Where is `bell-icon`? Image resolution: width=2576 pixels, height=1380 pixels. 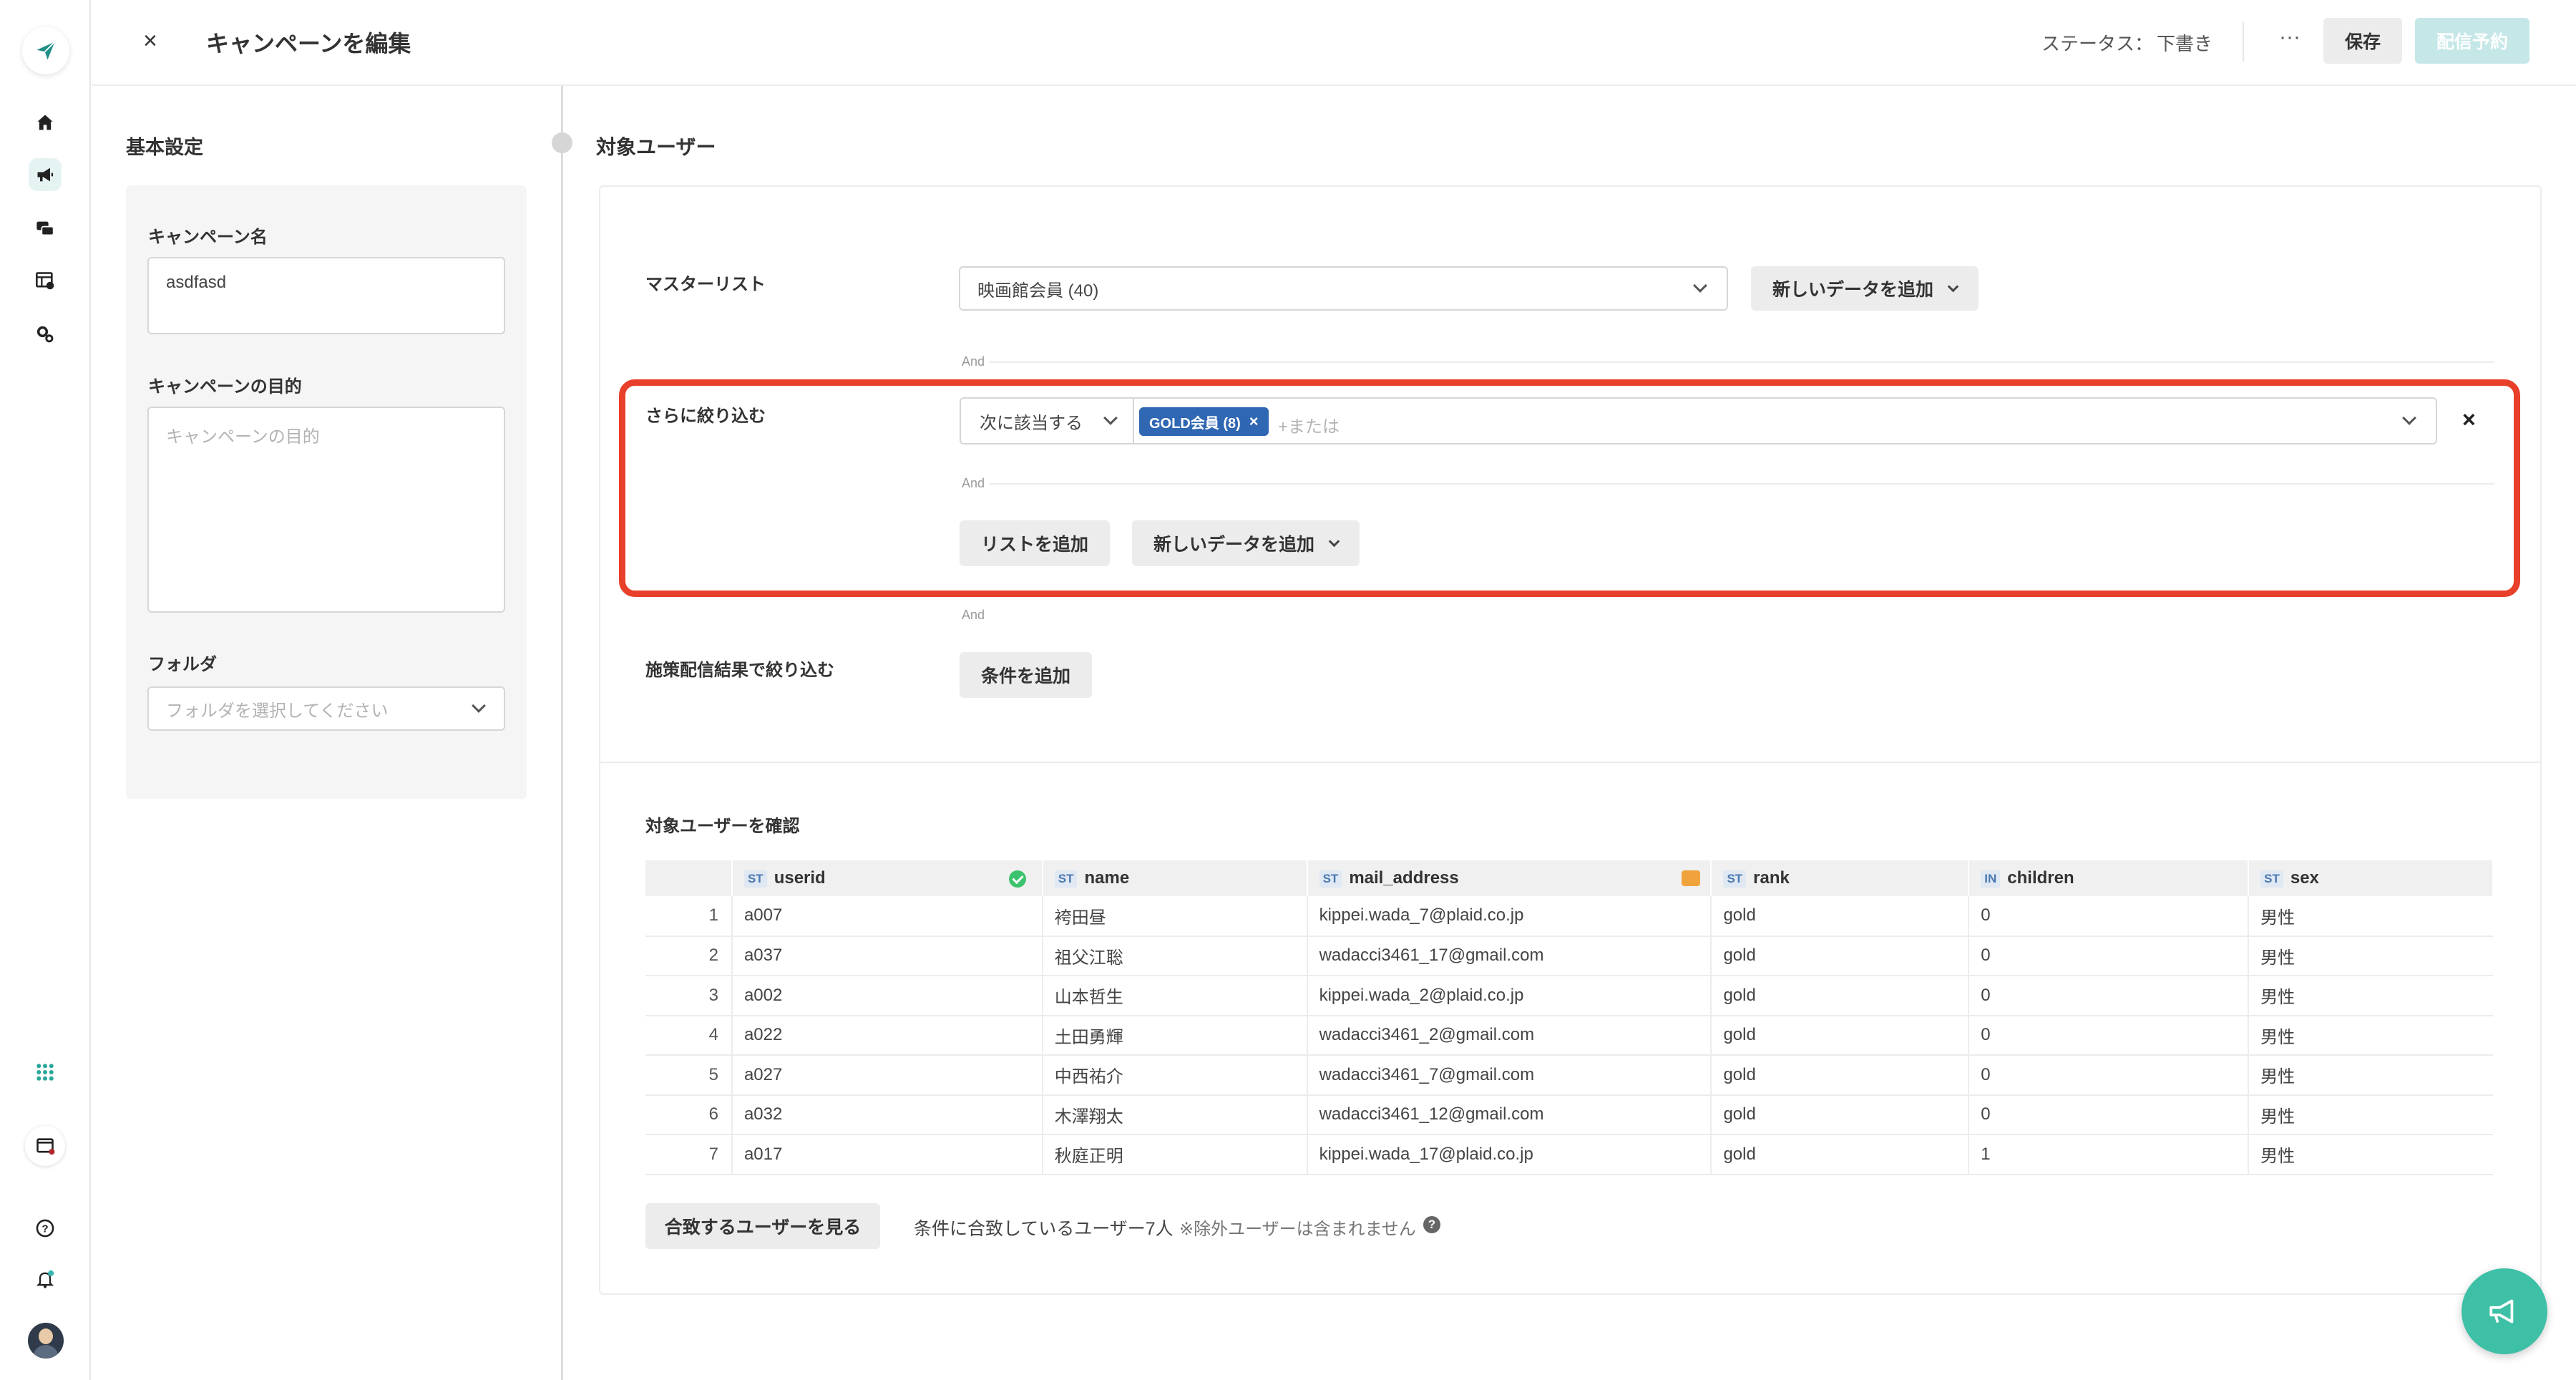
bell-icon is located at coordinates (45, 1280).